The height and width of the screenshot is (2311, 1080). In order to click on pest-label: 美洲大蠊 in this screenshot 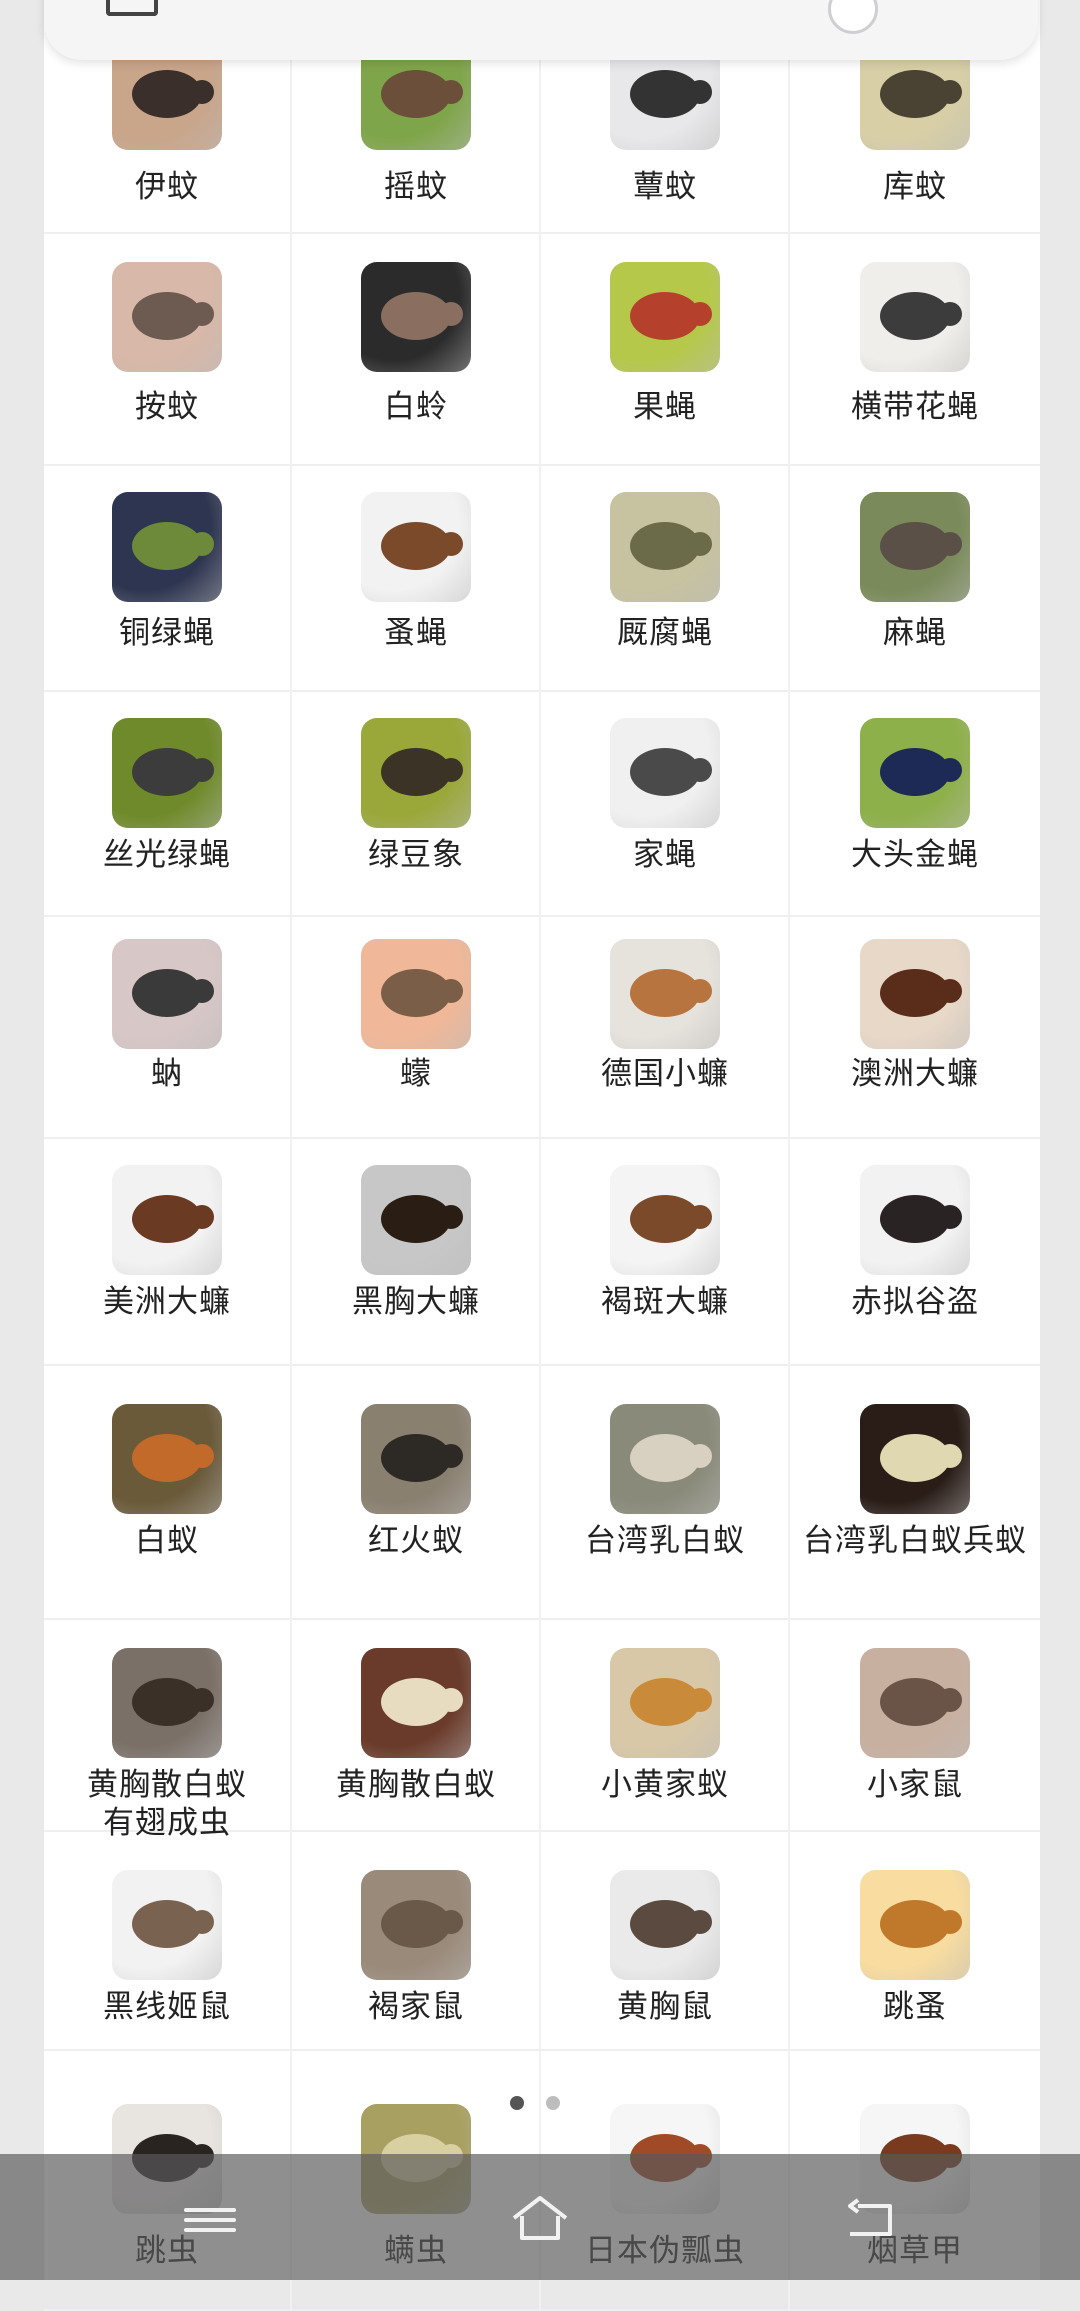, I will do `click(167, 1302)`.